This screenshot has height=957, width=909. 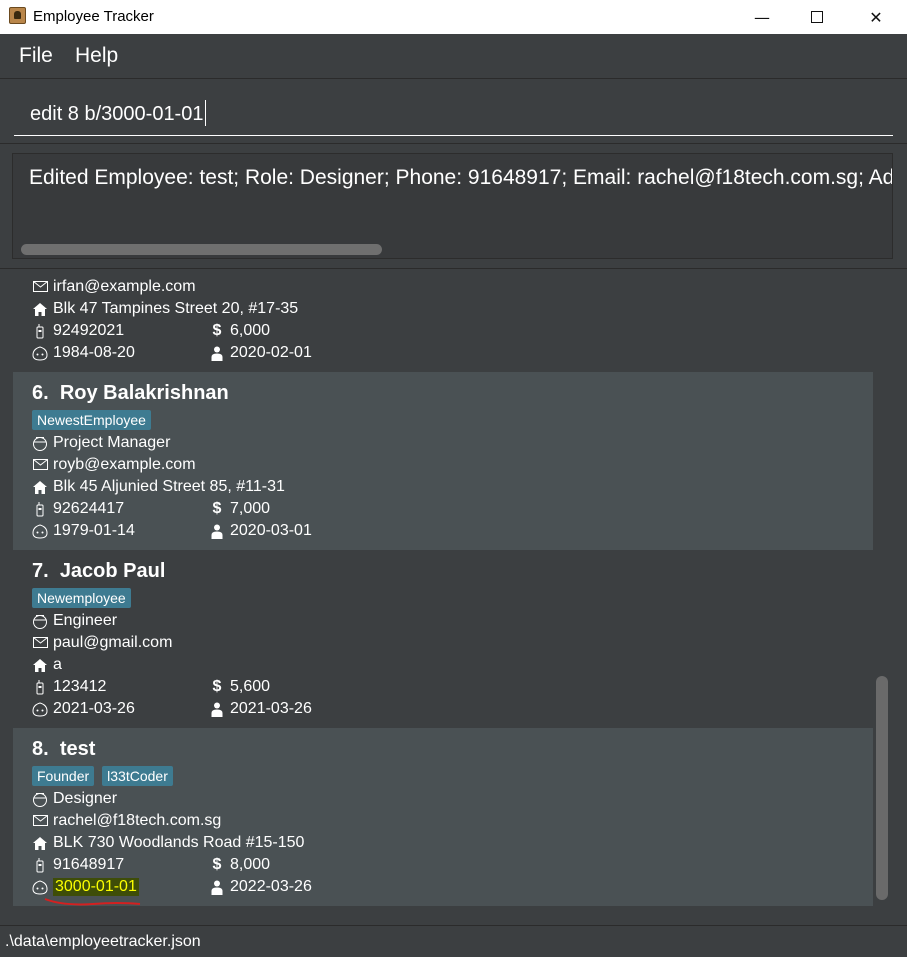 I want to click on command-box, so click(x=453, y=112).